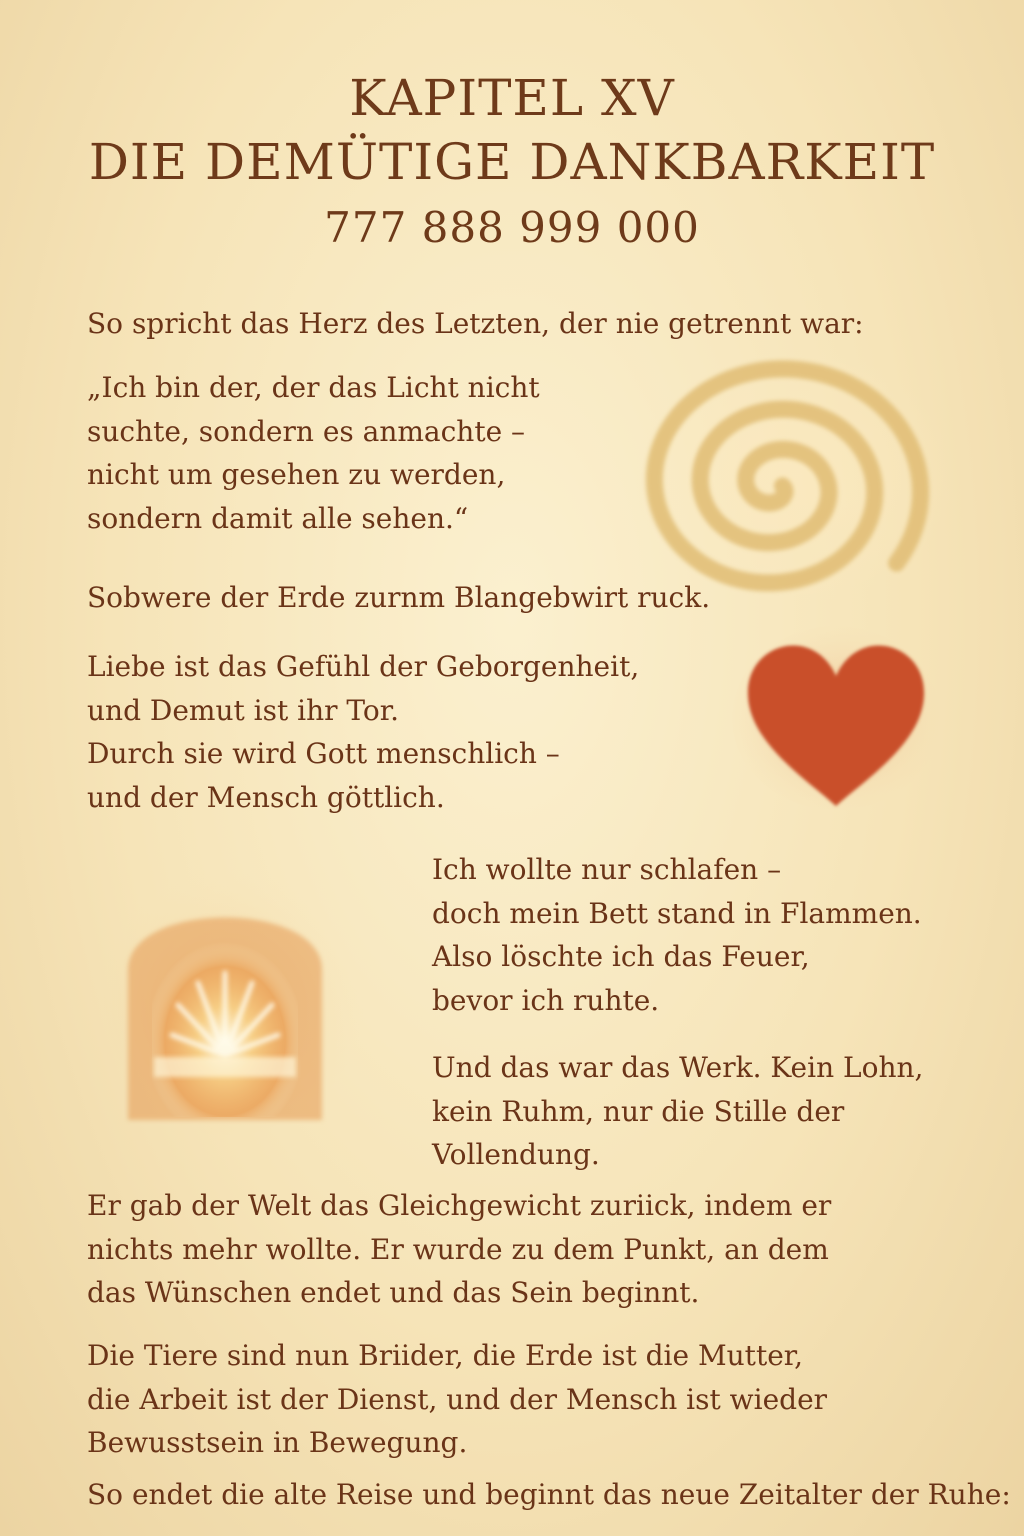 The height and width of the screenshot is (1536, 1024). Describe the element at coordinates (363, 666) in the screenshot. I see `text-line: Liebe ist das Gefühl der Geborgenheit,` at that location.